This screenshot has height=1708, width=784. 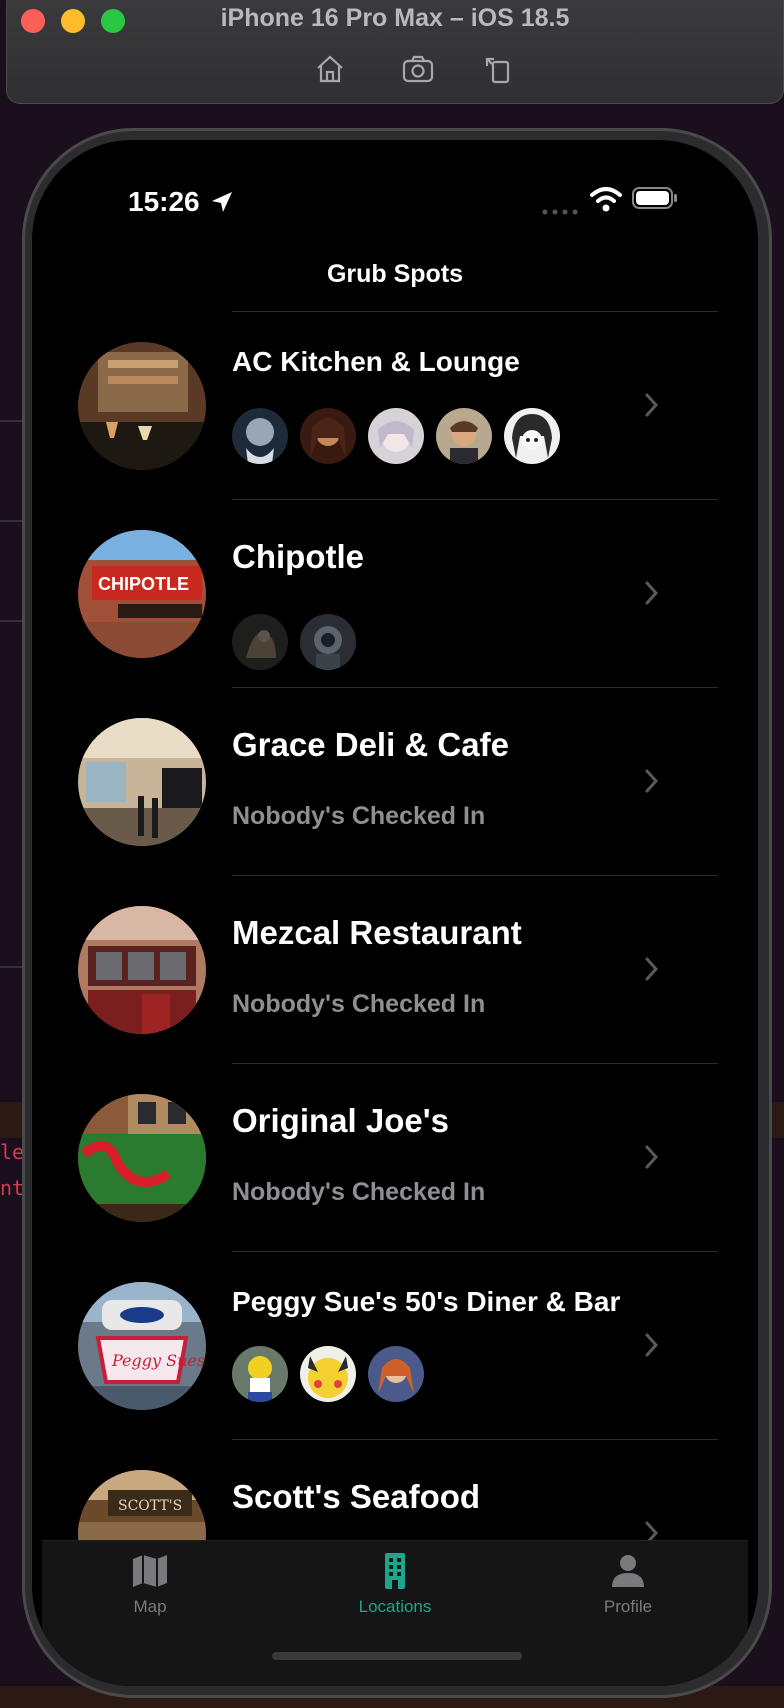 I want to click on tab-map: Map, so click(x=150, y=1584).